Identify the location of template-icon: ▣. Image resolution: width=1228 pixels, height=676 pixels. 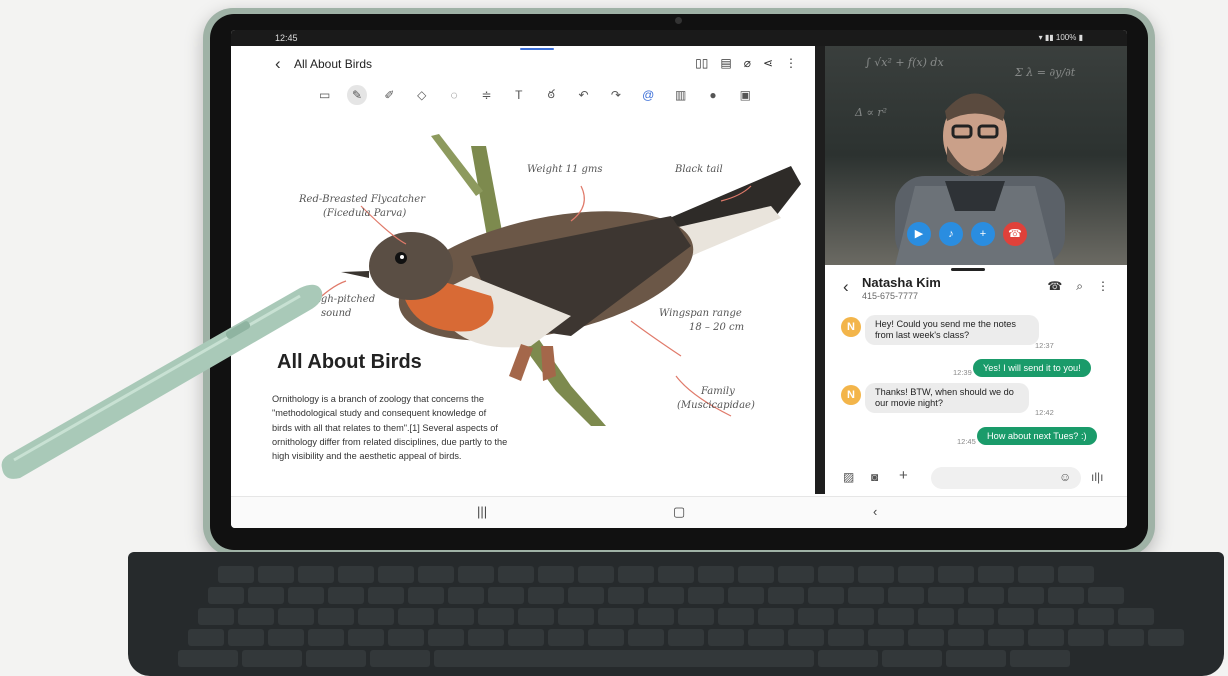
(745, 95).